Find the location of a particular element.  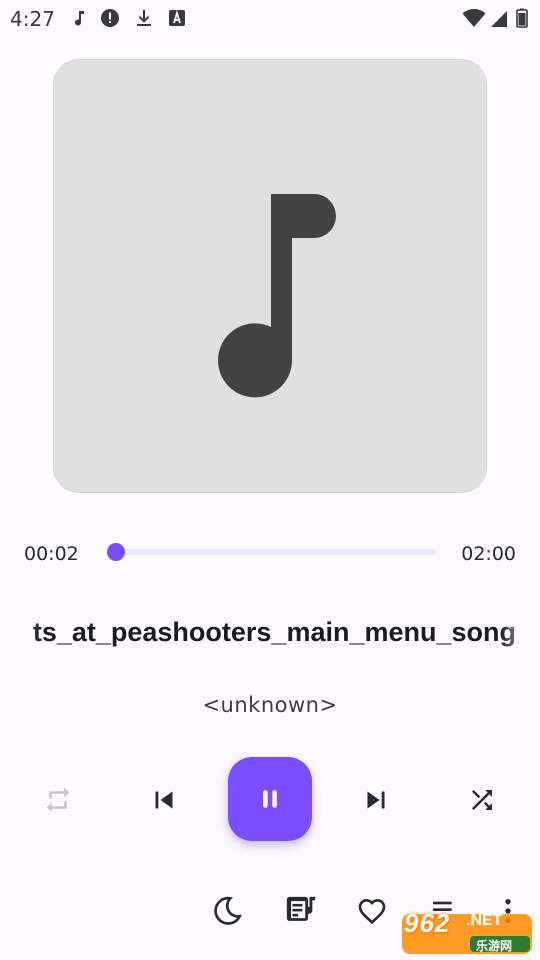

sleep-timer-button is located at coordinates (227, 911).